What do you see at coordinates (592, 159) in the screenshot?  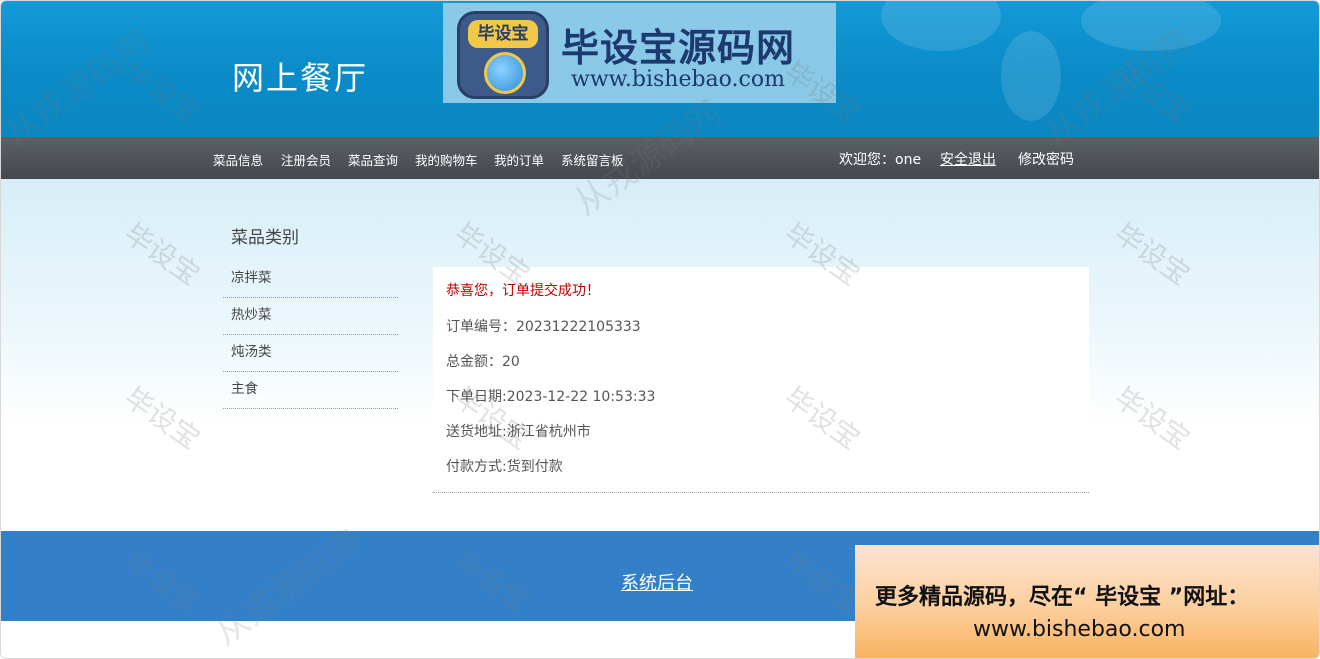 I see `nav-item-guestbook: 系统留言板` at bounding box center [592, 159].